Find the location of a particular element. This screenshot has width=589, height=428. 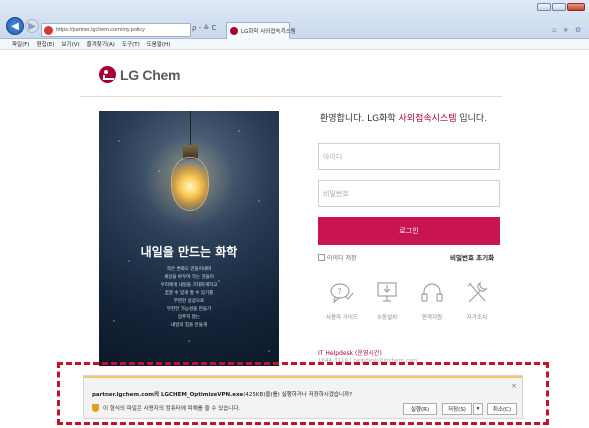

lg-chem-logo: LG Chem is located at coordinates (139, 74).